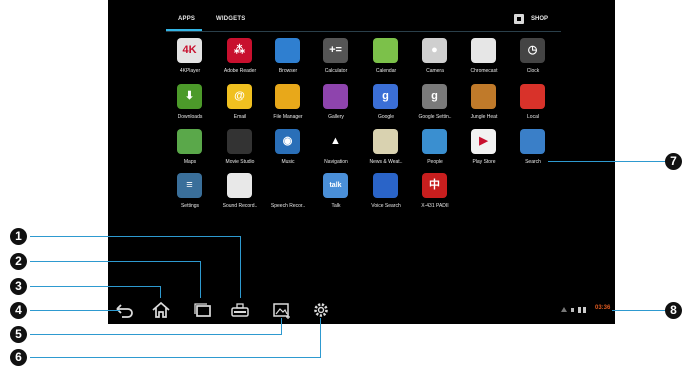 This screenshot has width=687, height=375. Describe the element at coordinates (532, 50) in the screenshot. I see `clock-icon: ◷` at that location.